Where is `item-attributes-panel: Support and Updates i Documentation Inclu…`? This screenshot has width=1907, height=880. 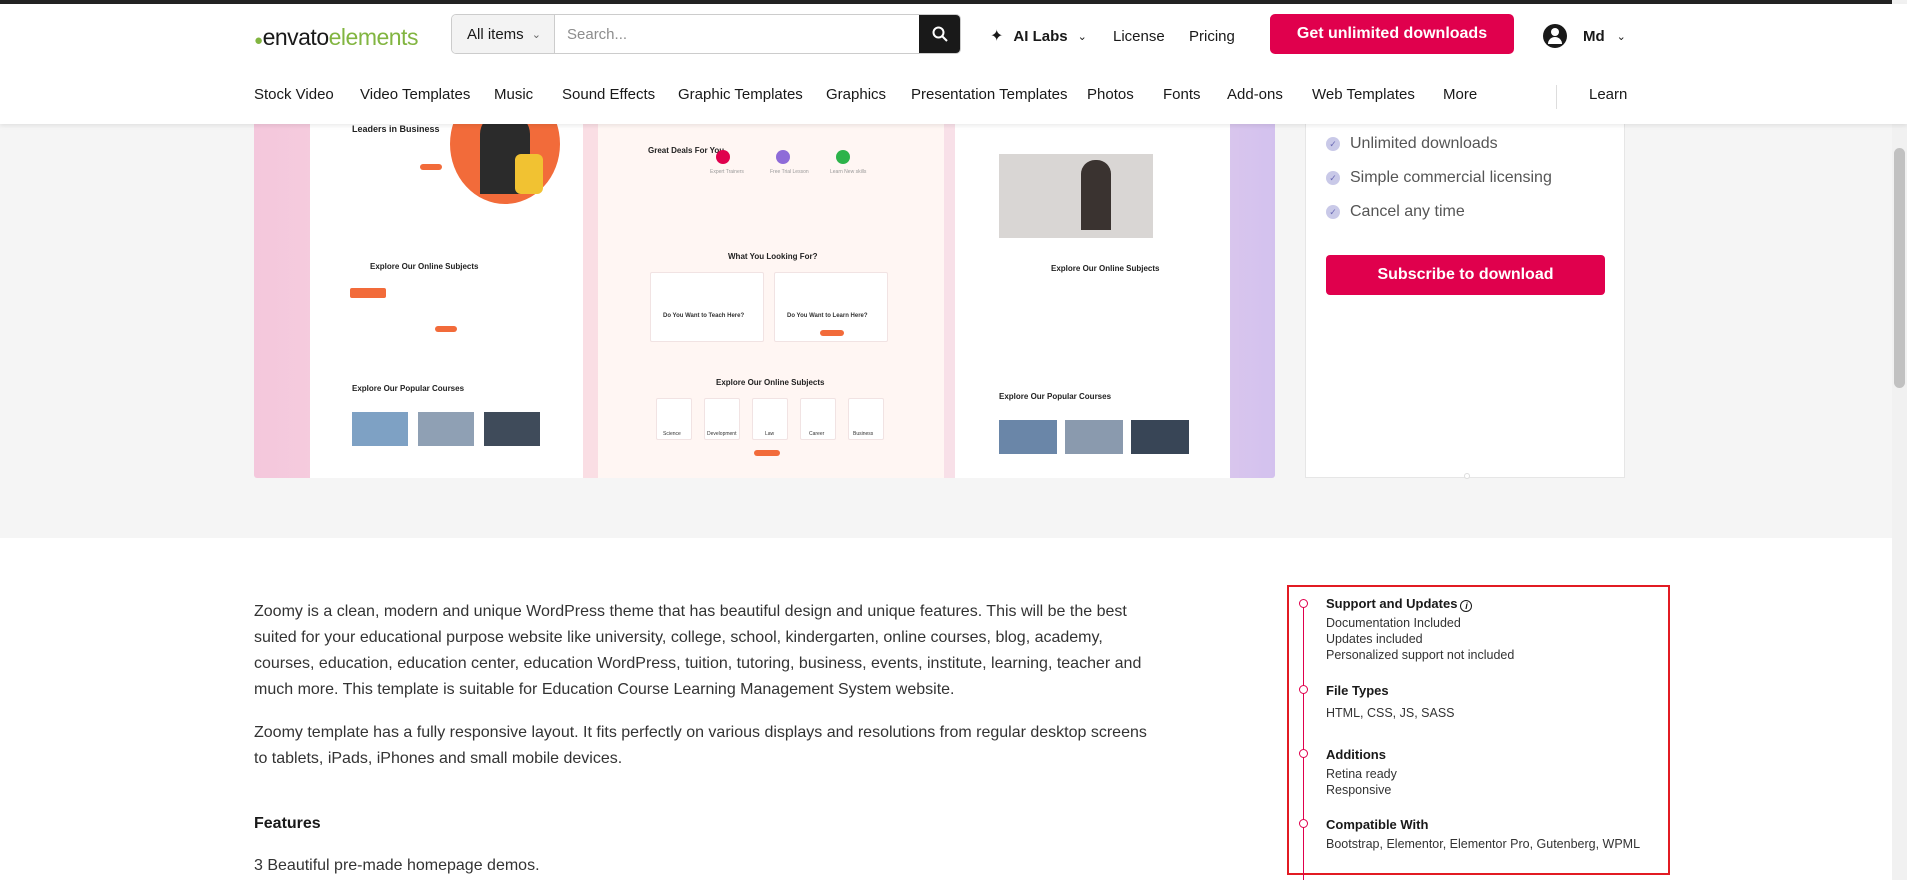
item-attributes-panel: Support and Updates i Documentation Inclu… is located at coordinates (1478, 732).